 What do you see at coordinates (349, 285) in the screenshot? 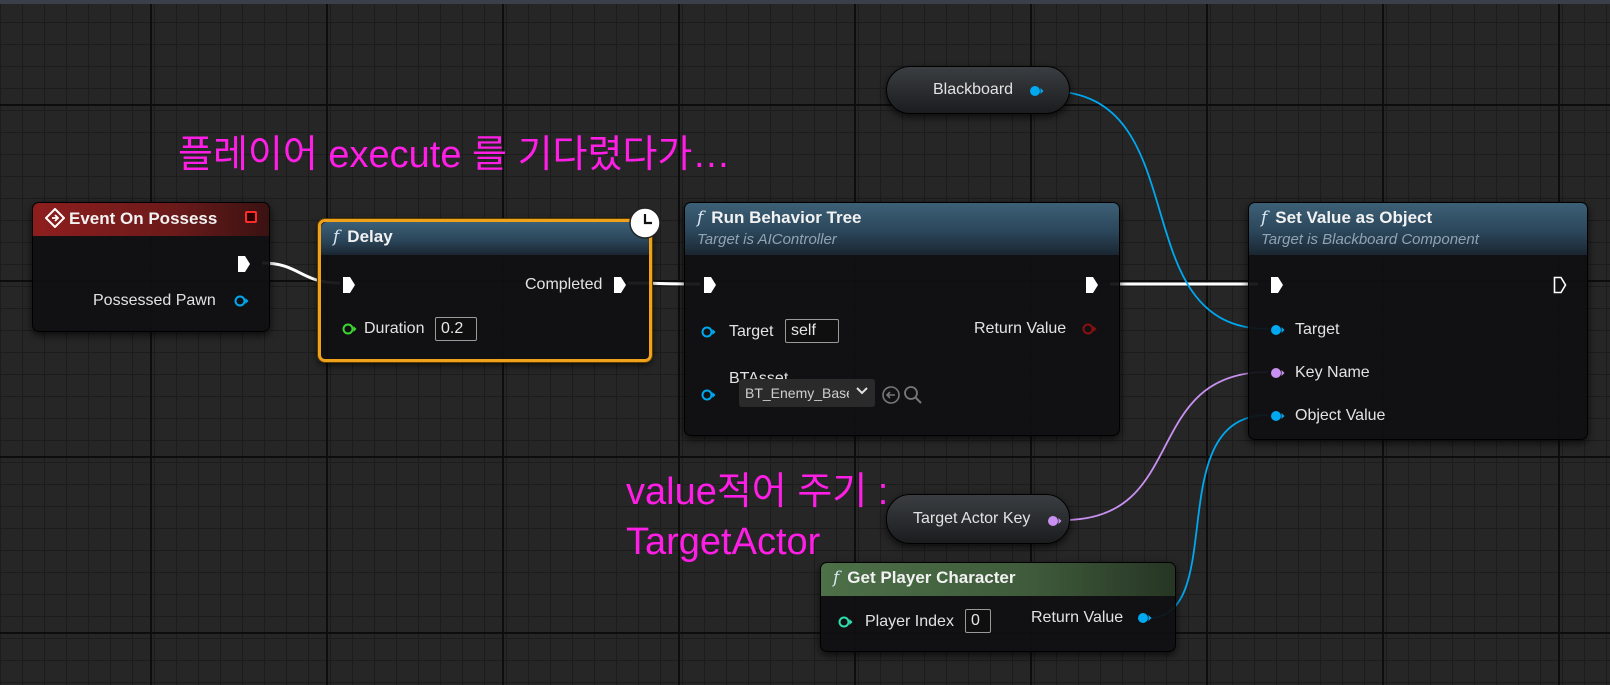
I see `delay-exec-in-pin` at bounding box center [349, 285].